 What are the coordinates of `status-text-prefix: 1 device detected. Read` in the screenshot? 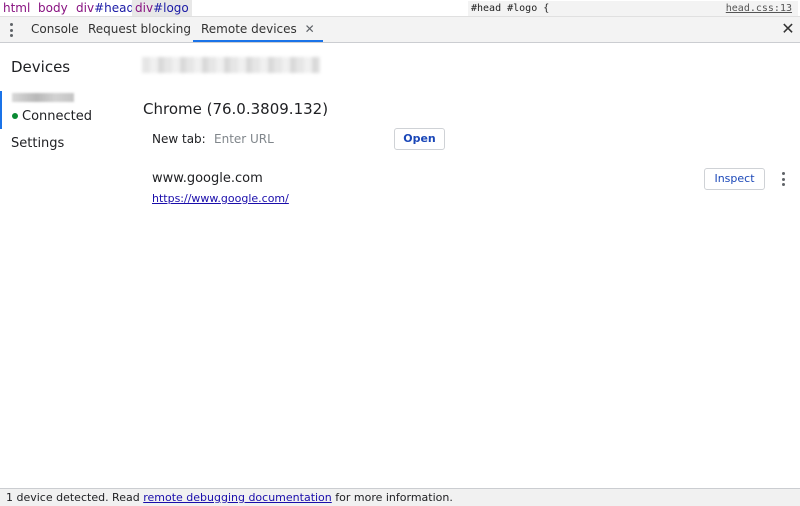 It's located at (75, 497).